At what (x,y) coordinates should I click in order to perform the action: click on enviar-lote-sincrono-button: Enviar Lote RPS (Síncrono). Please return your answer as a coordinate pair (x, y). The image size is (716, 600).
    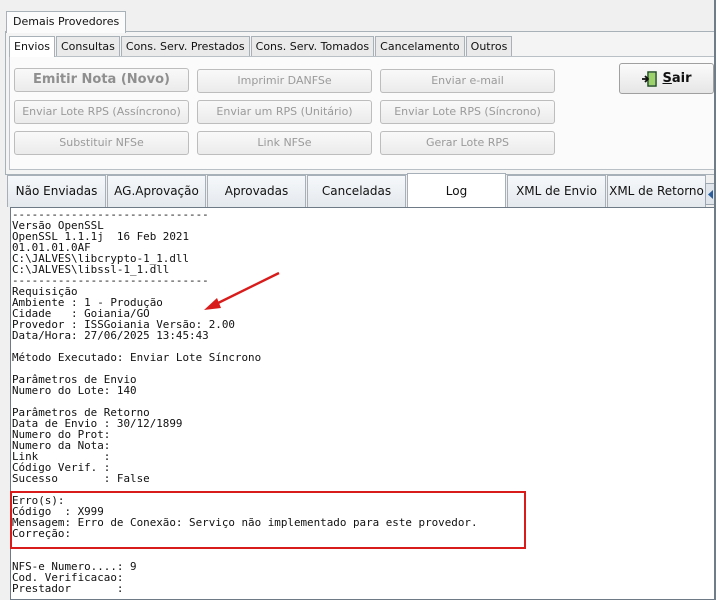
    Looking at the image, I should click on (467, 112).